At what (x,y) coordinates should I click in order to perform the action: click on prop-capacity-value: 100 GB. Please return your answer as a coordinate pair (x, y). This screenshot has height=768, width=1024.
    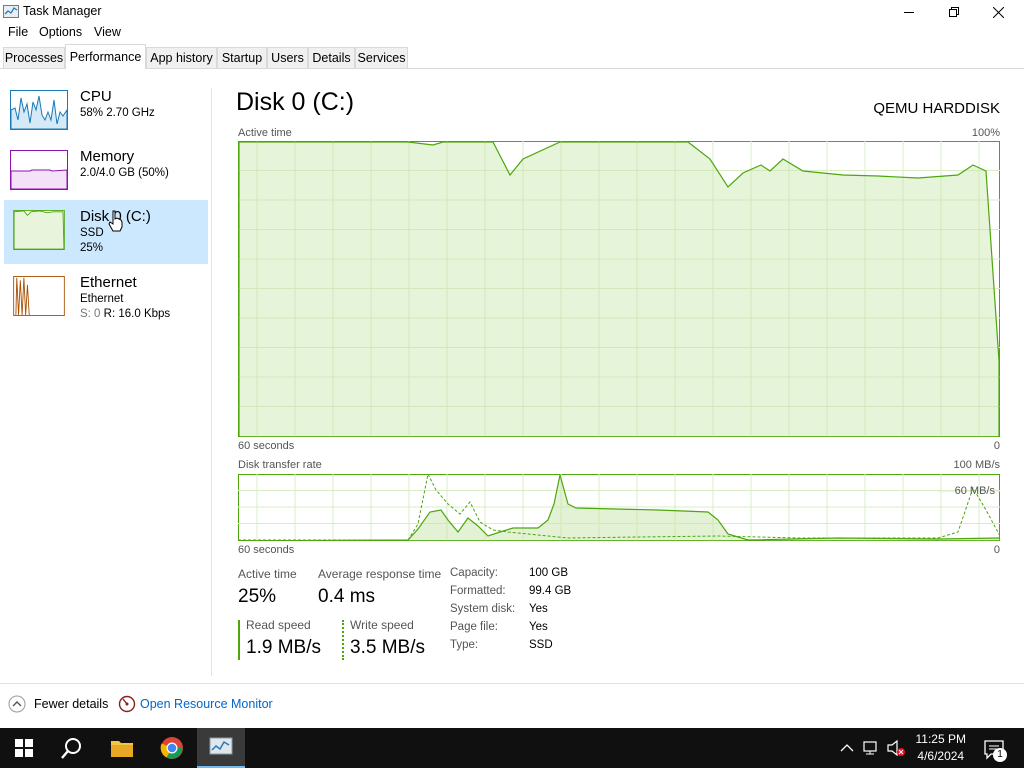
    Looking at the image, I should click on (548, 573).